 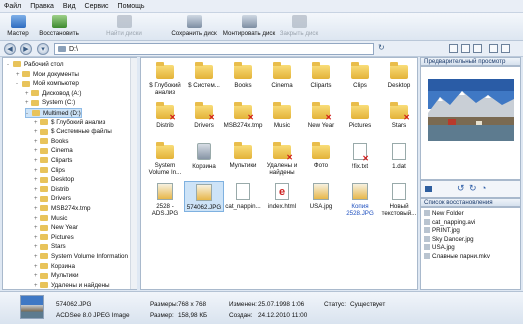 What do you see at coordinates (73, 132) in the screenshot?
I see `tree-item: + $ Системные файлы` at bounding box center [73, 132].